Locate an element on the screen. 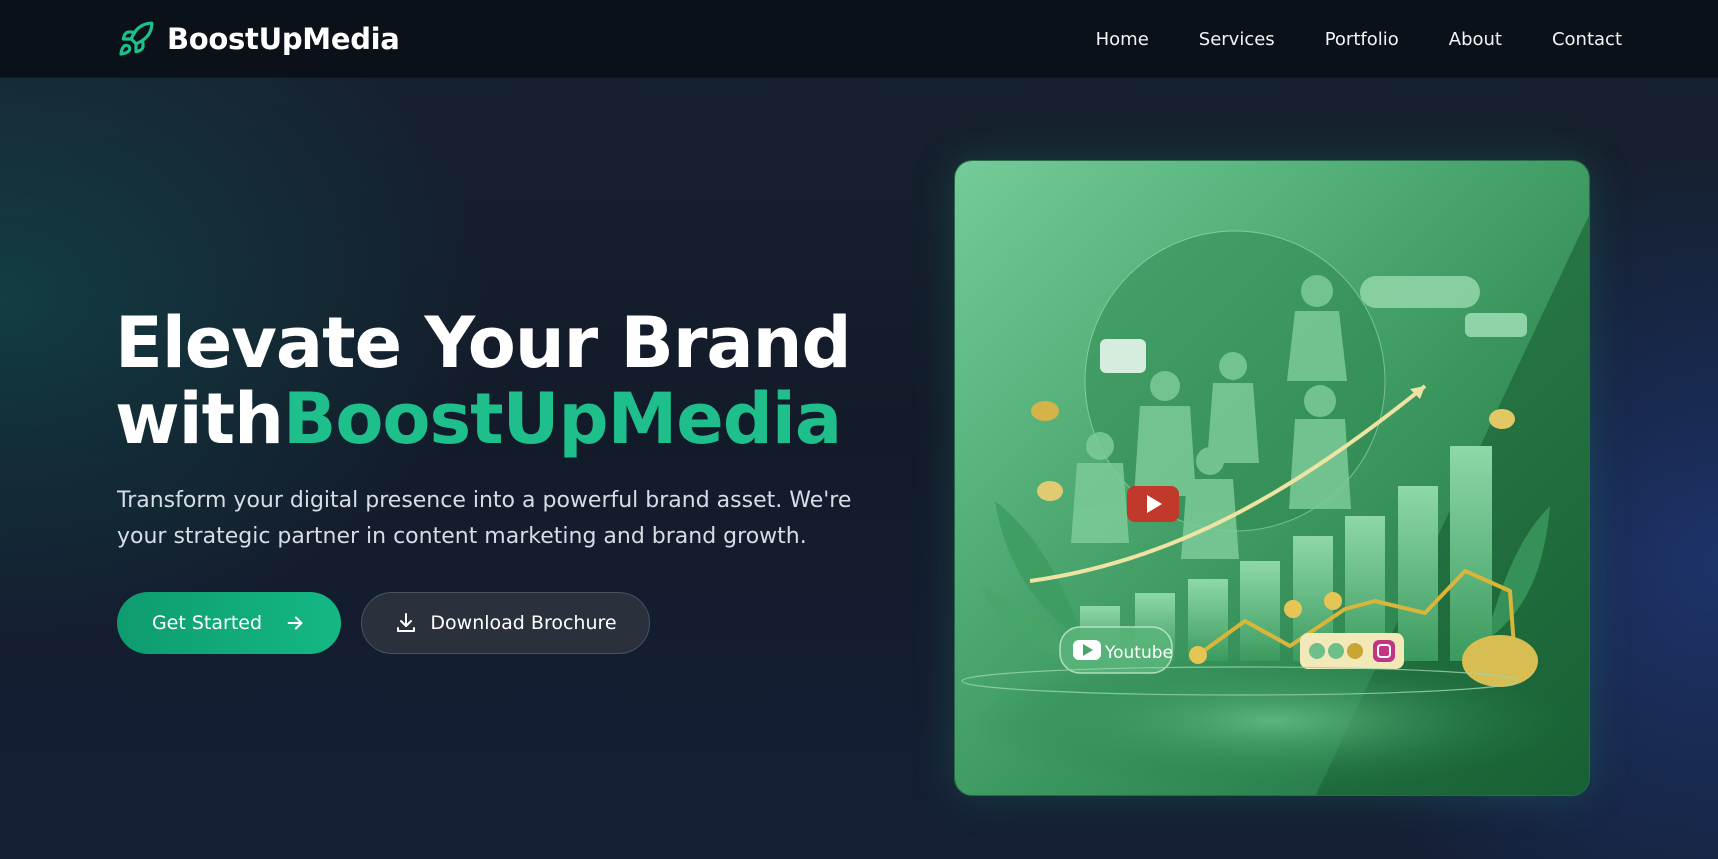  get-started-button: Get Started is located at coordinates (229, 623).